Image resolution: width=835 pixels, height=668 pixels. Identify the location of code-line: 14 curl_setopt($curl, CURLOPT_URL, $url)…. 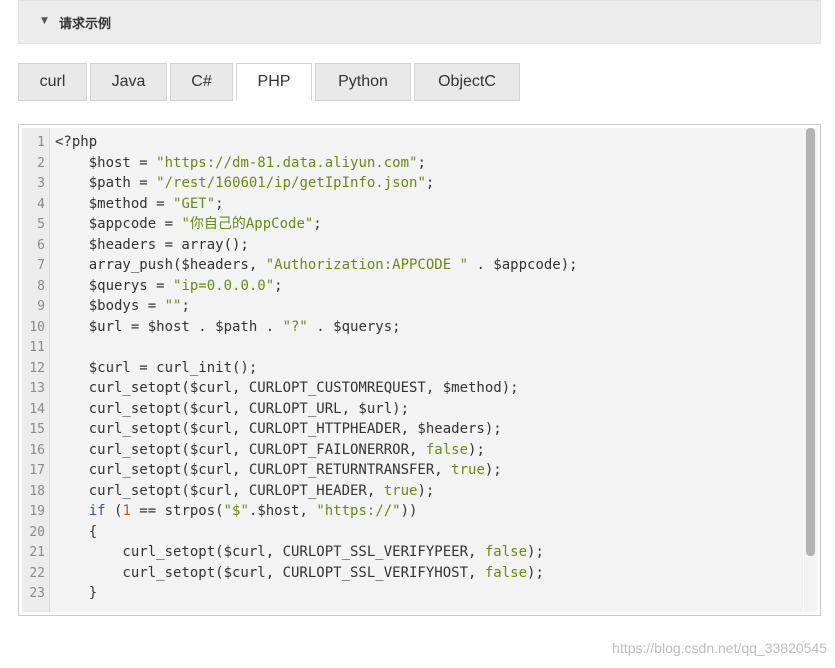
(412, 409).